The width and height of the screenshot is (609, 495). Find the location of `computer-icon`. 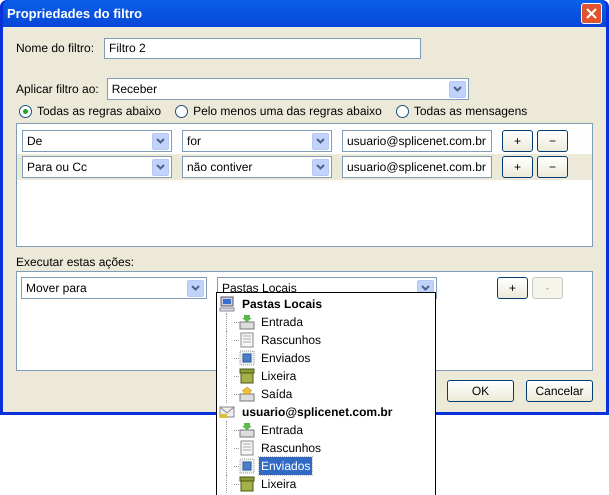

computer-icon is located at coordinates (227, 304).